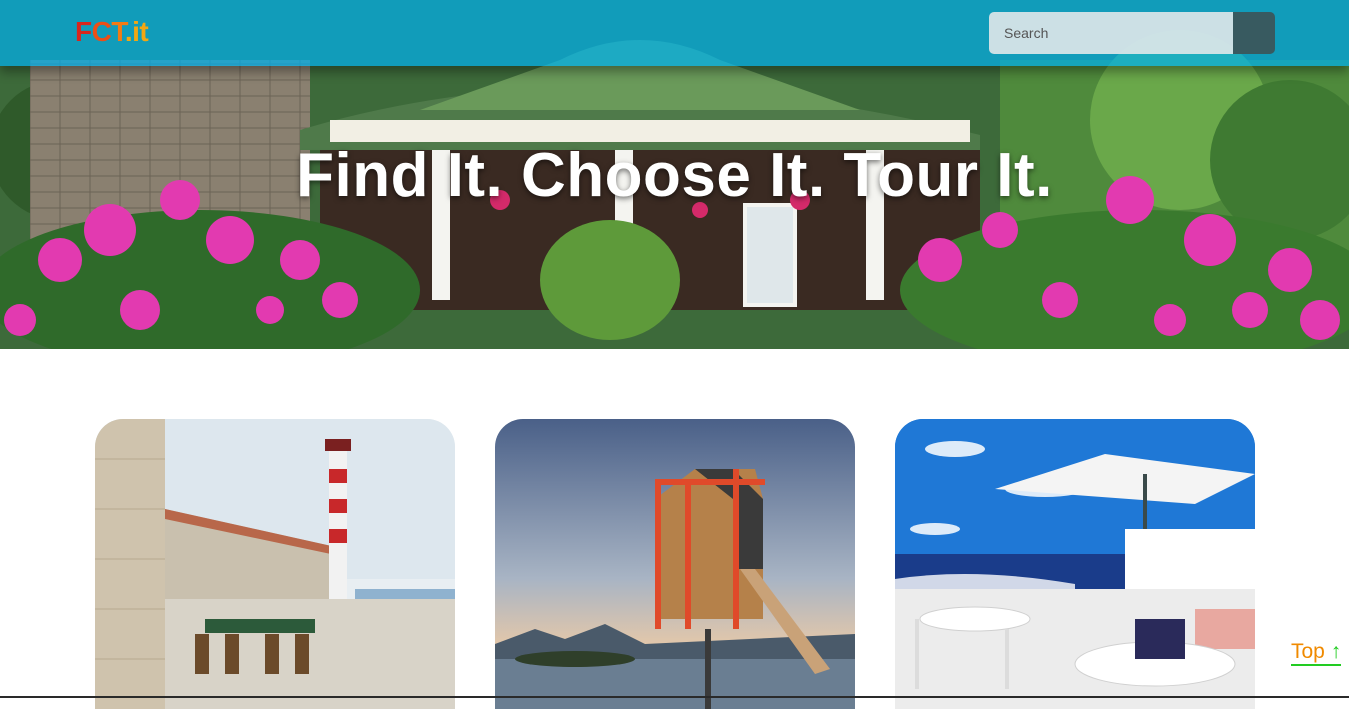 The image size is (1349, 709). I want to click on search-input, so click(1111, 33).